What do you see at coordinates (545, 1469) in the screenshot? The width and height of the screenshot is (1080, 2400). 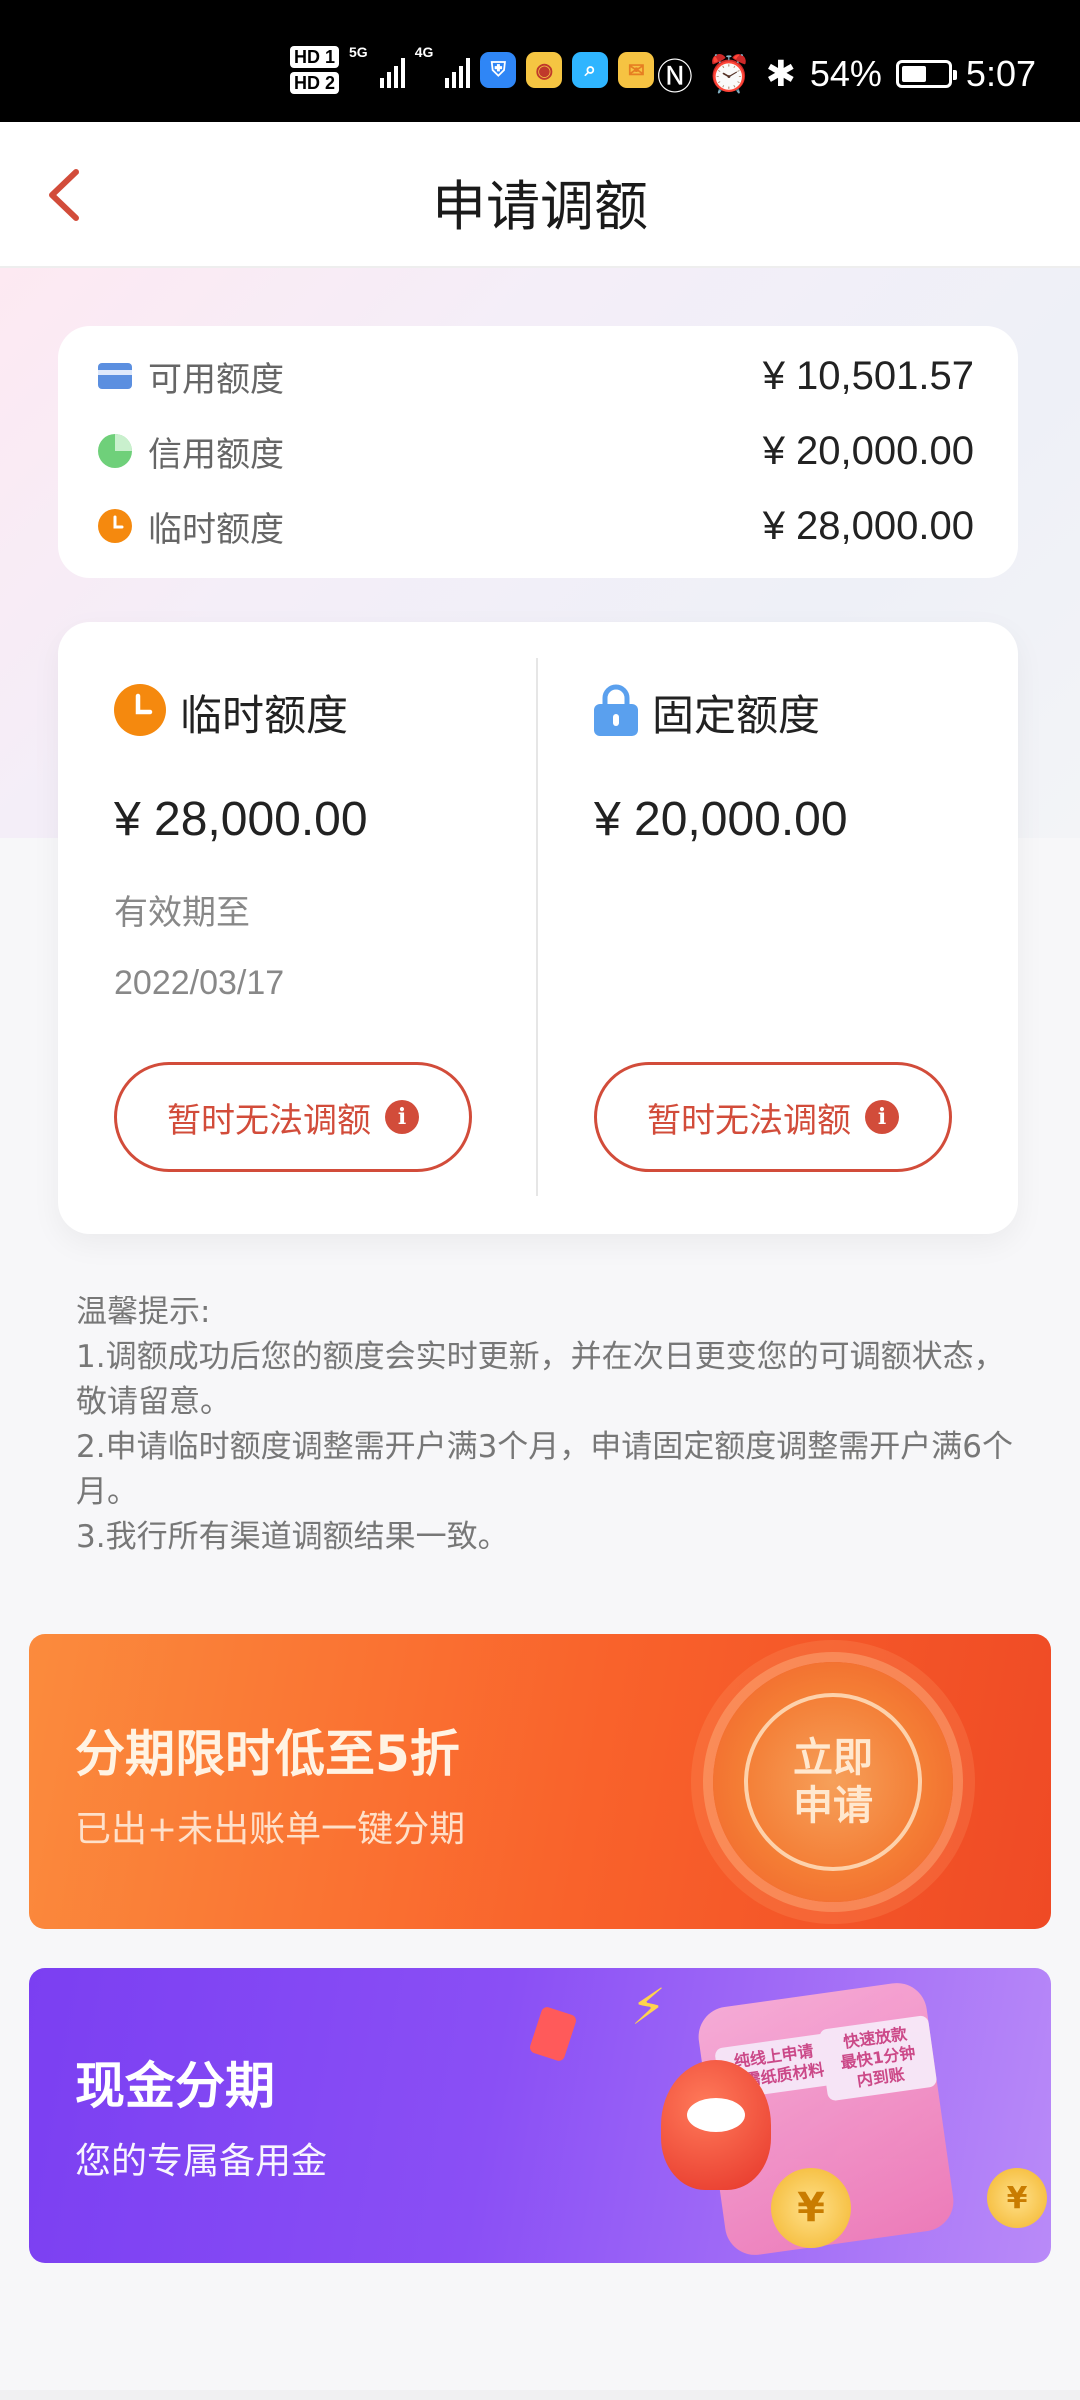 I see `tips-line-2: 2.申请临时额度调整需开户满3个月，申请固定额度调整需开户满6个月。` at bounding box center [545, 1469].